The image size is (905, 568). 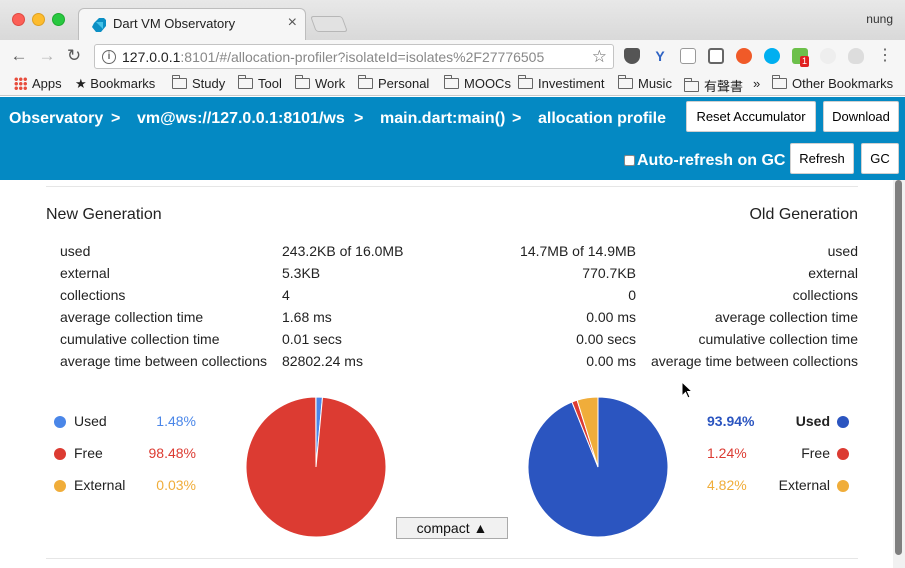 What do you see at coordinates (452, 528) in the screenshot?
I see `compact-toggle-button: compact ▲` at bounding box center [452, 528].